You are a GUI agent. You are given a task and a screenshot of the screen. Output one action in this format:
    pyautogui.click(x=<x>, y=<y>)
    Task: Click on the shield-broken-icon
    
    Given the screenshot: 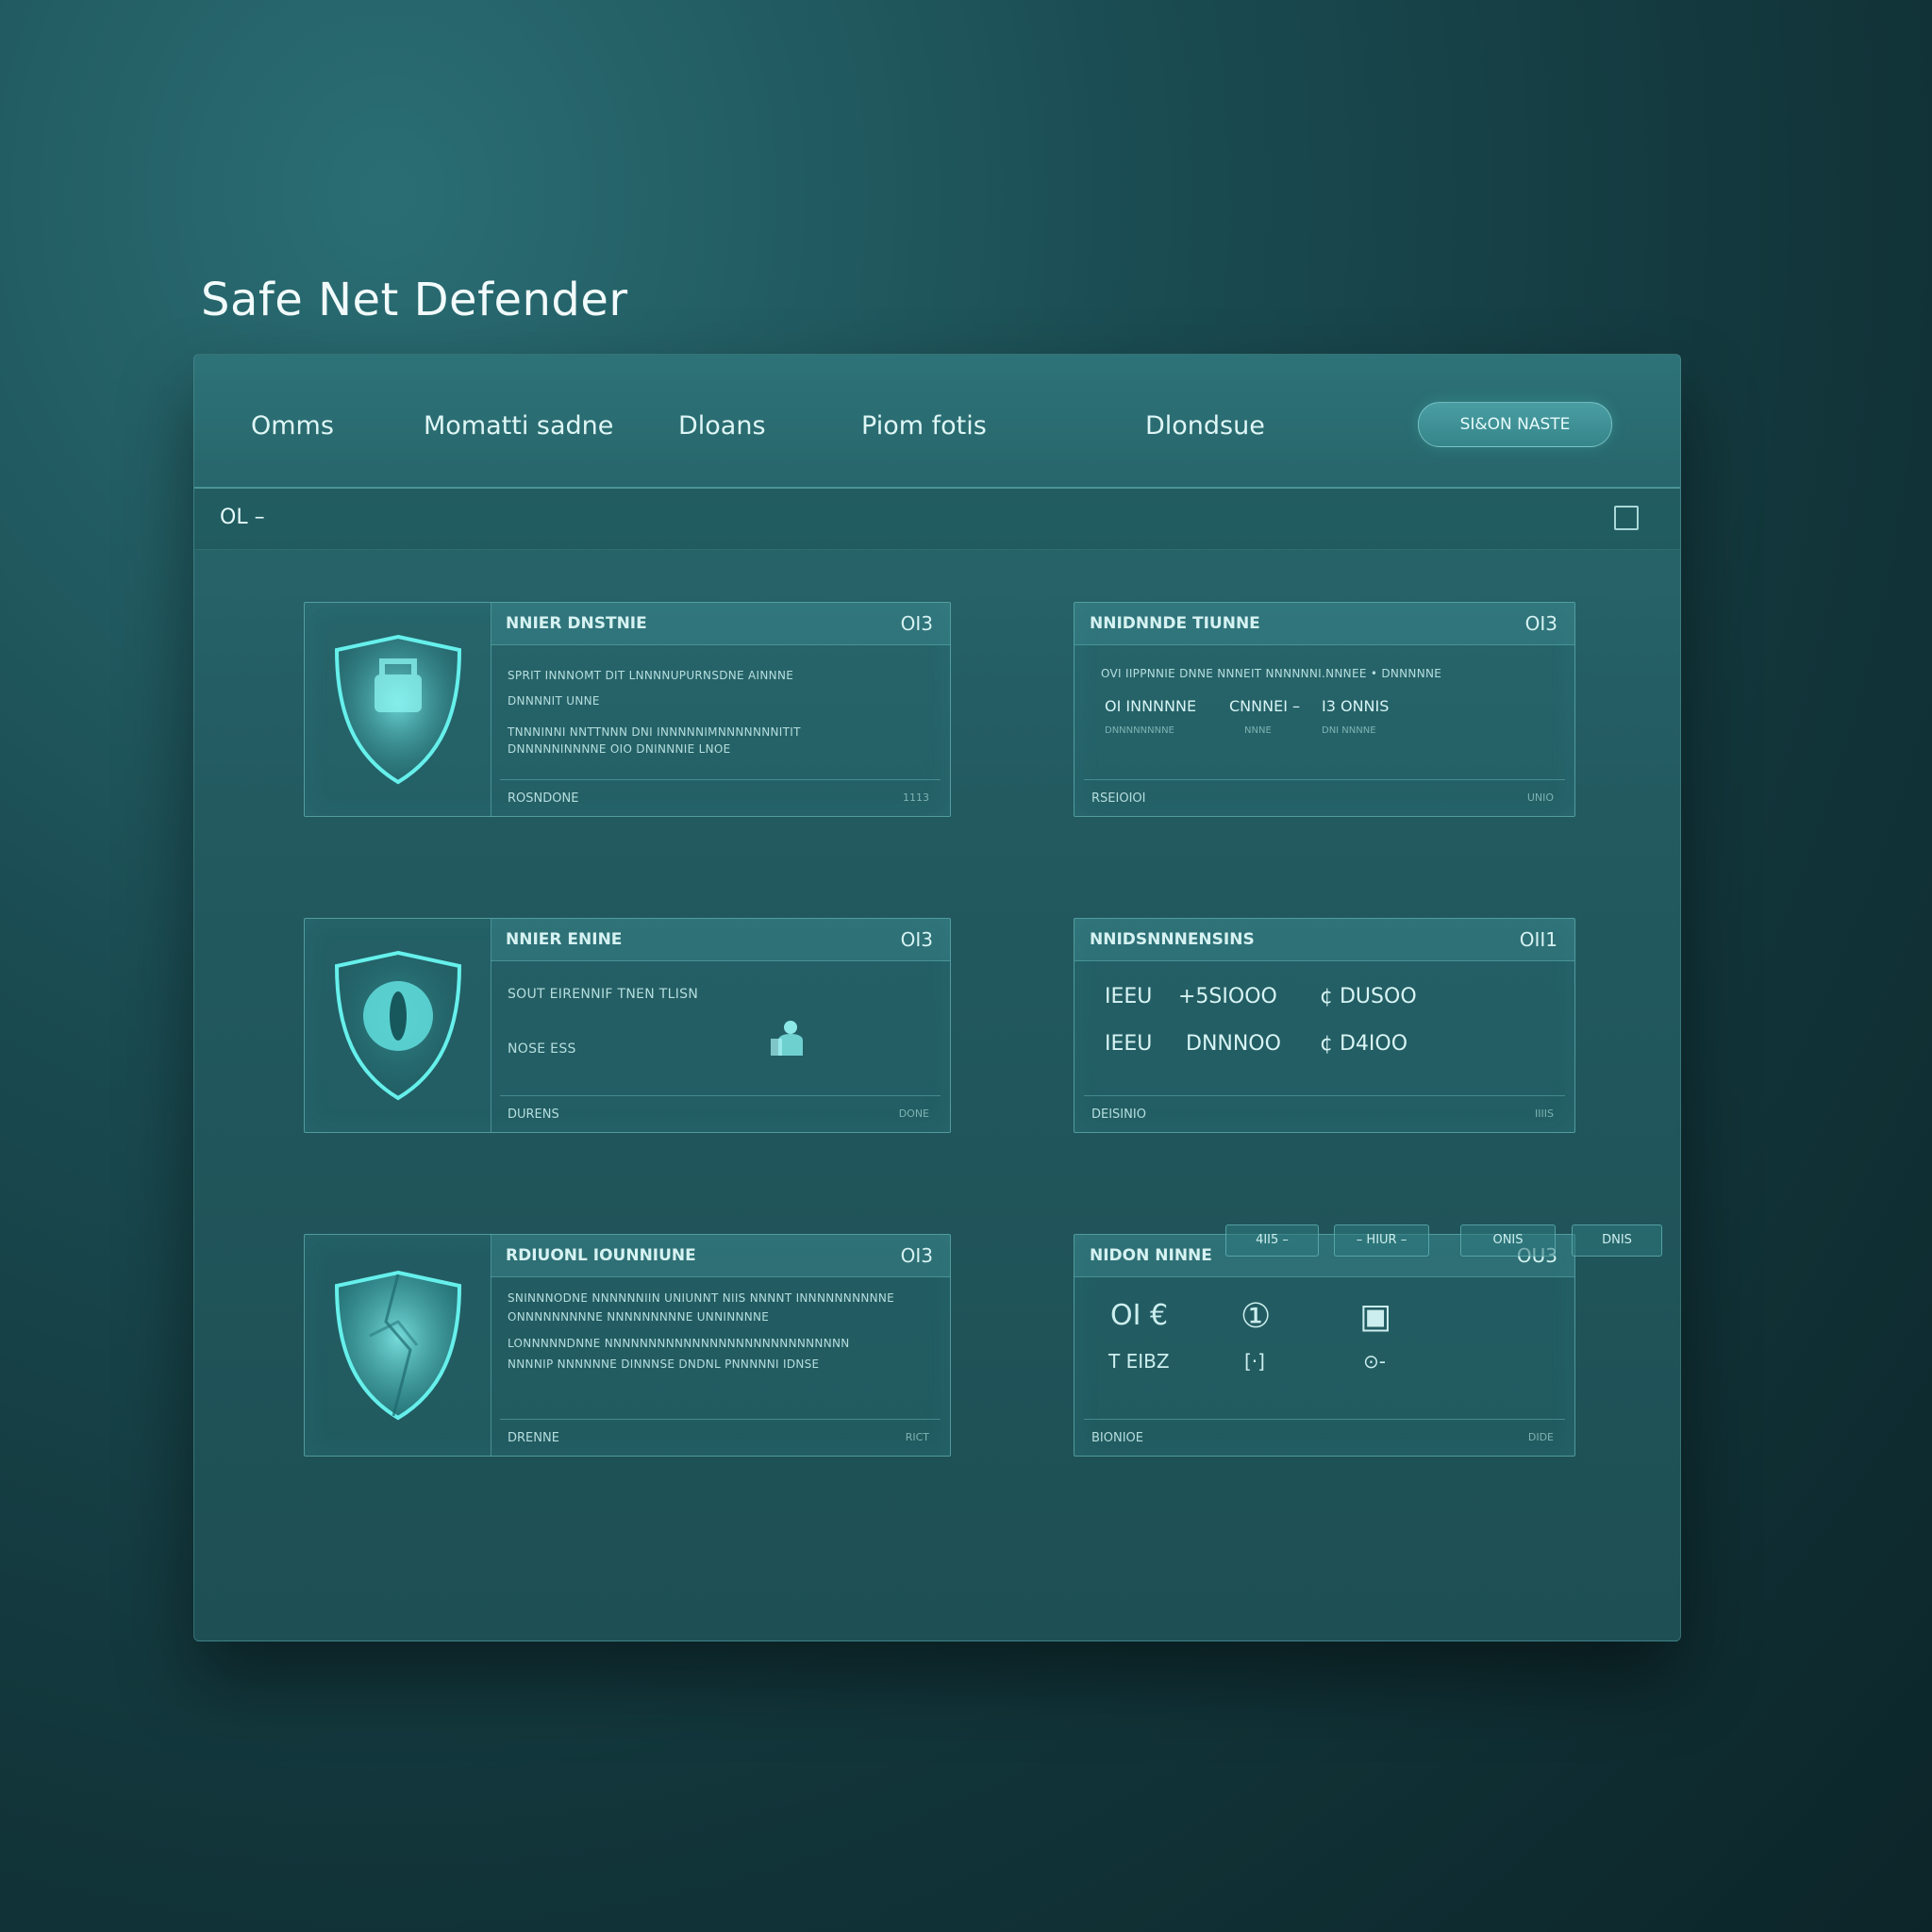 What is the action you would take?
    pyautogui.click(x=397, y=1346)
    